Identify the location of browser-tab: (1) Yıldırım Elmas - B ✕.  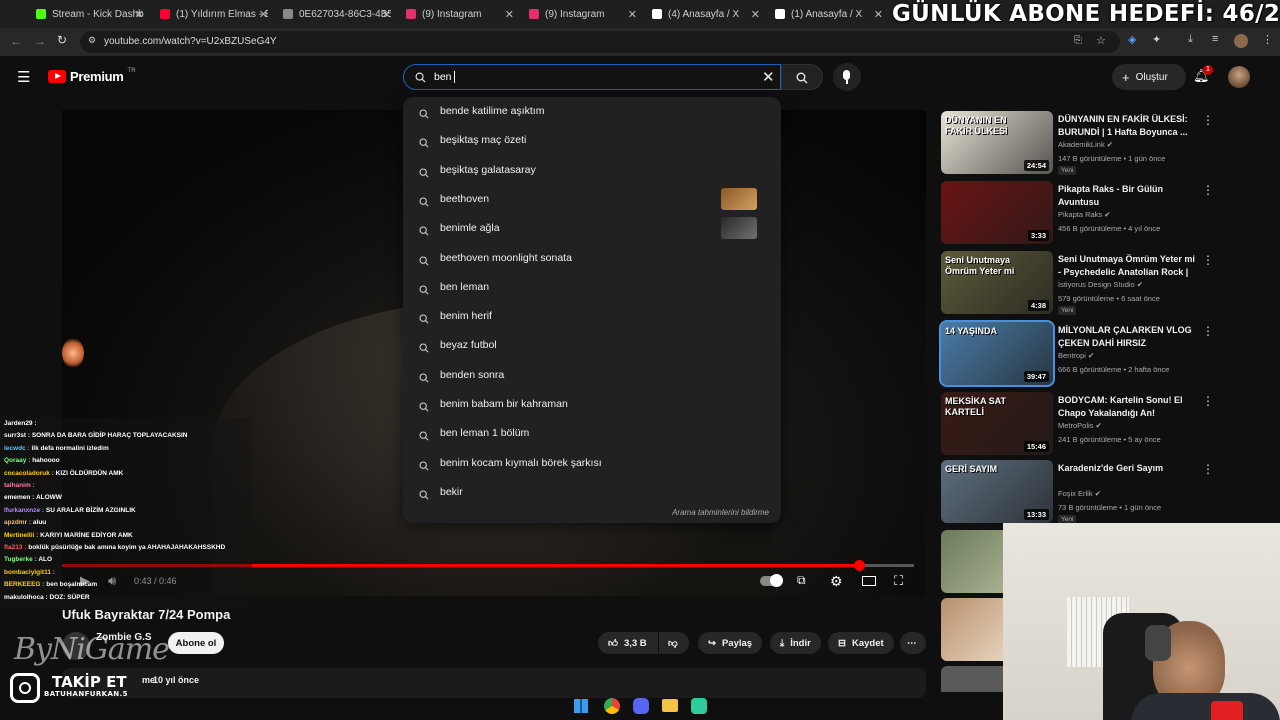
(213, 14).